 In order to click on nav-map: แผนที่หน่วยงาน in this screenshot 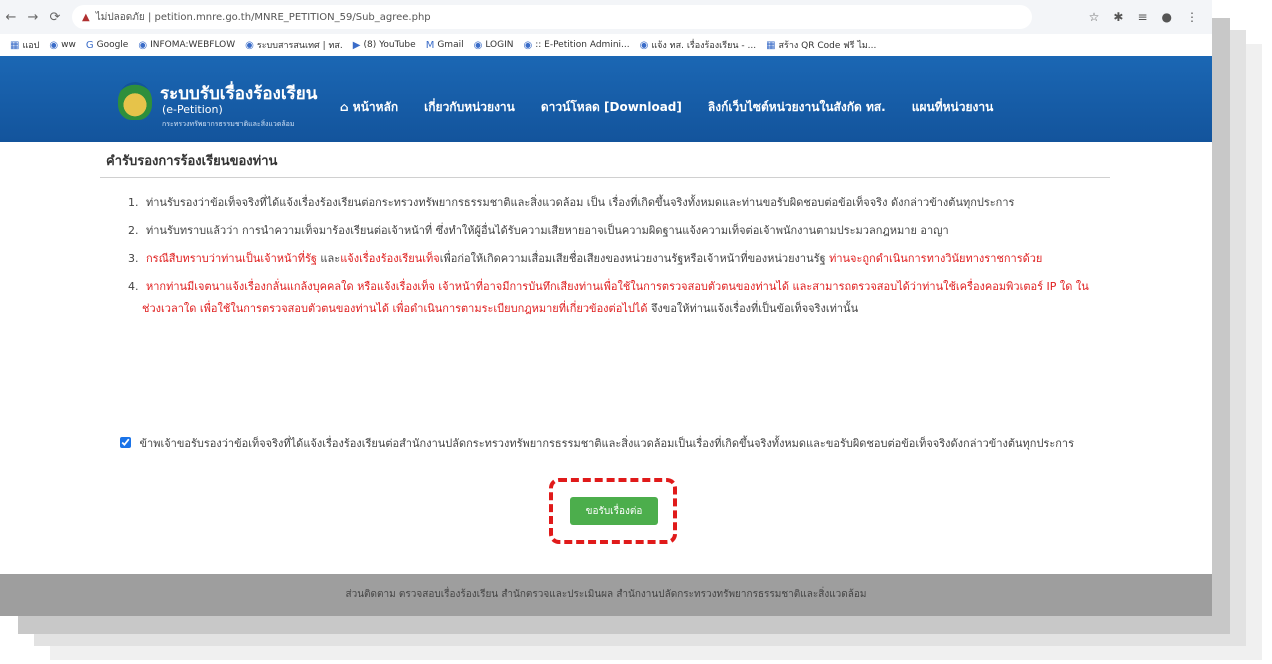, I will do `click(953, 107)`.